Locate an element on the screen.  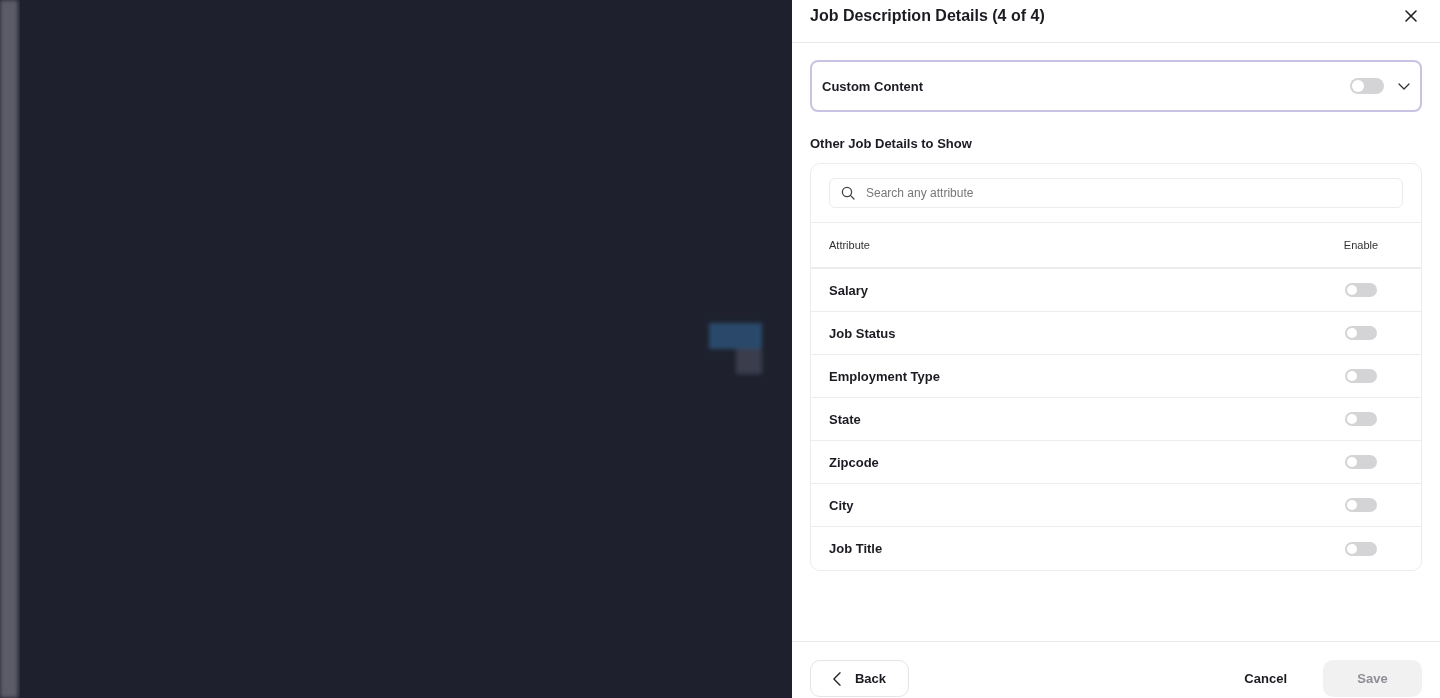
search-icon is located at coordinates (848, 193).